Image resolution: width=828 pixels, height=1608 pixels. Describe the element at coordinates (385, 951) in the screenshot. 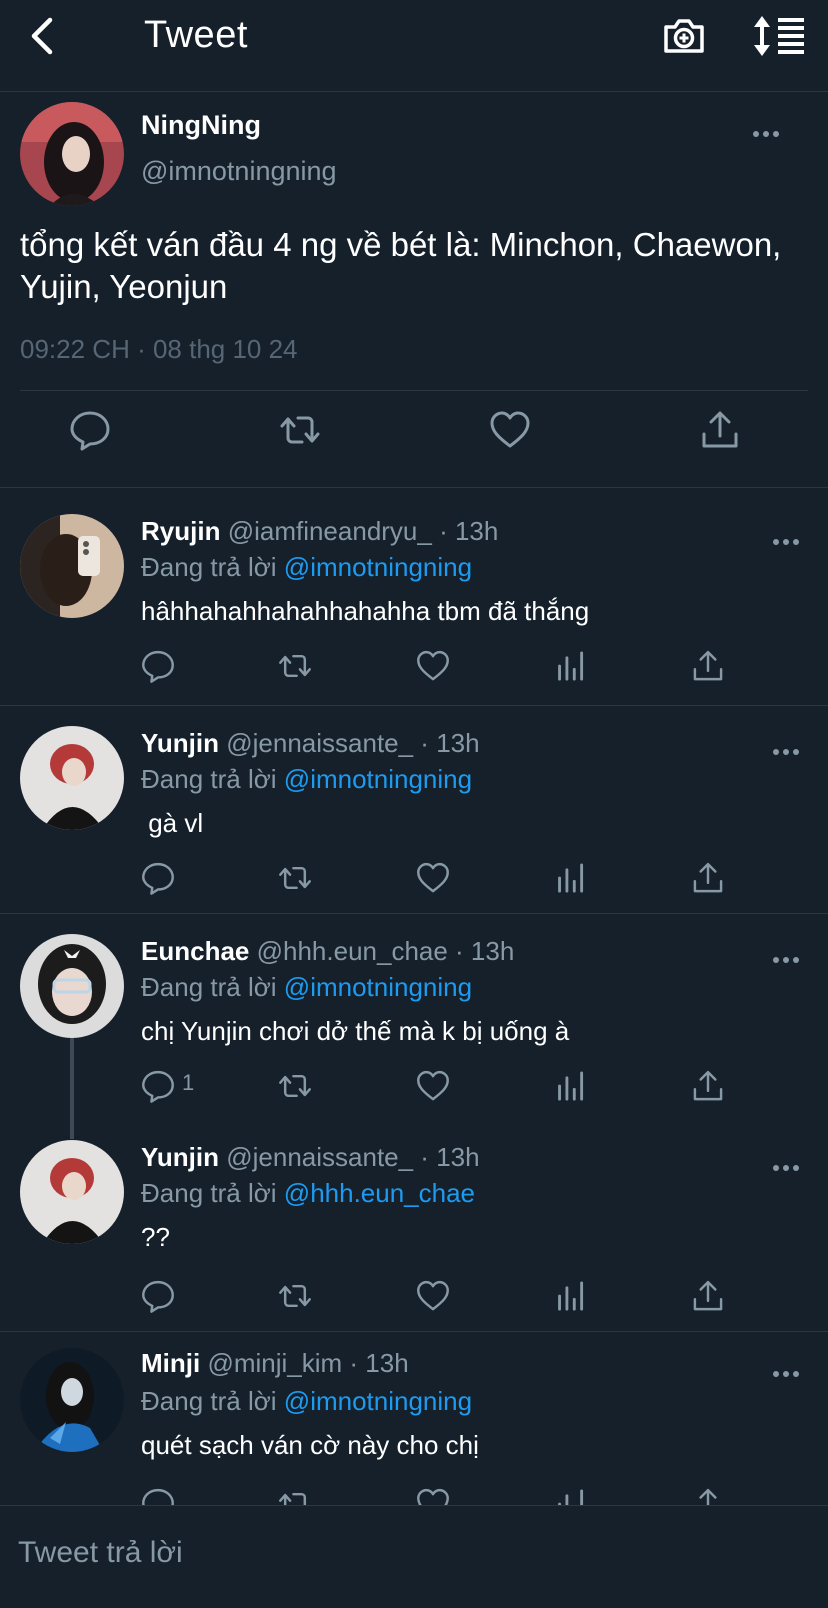

I see `reply-author-meta: @hhh.eun_chae · 13h` at that location.